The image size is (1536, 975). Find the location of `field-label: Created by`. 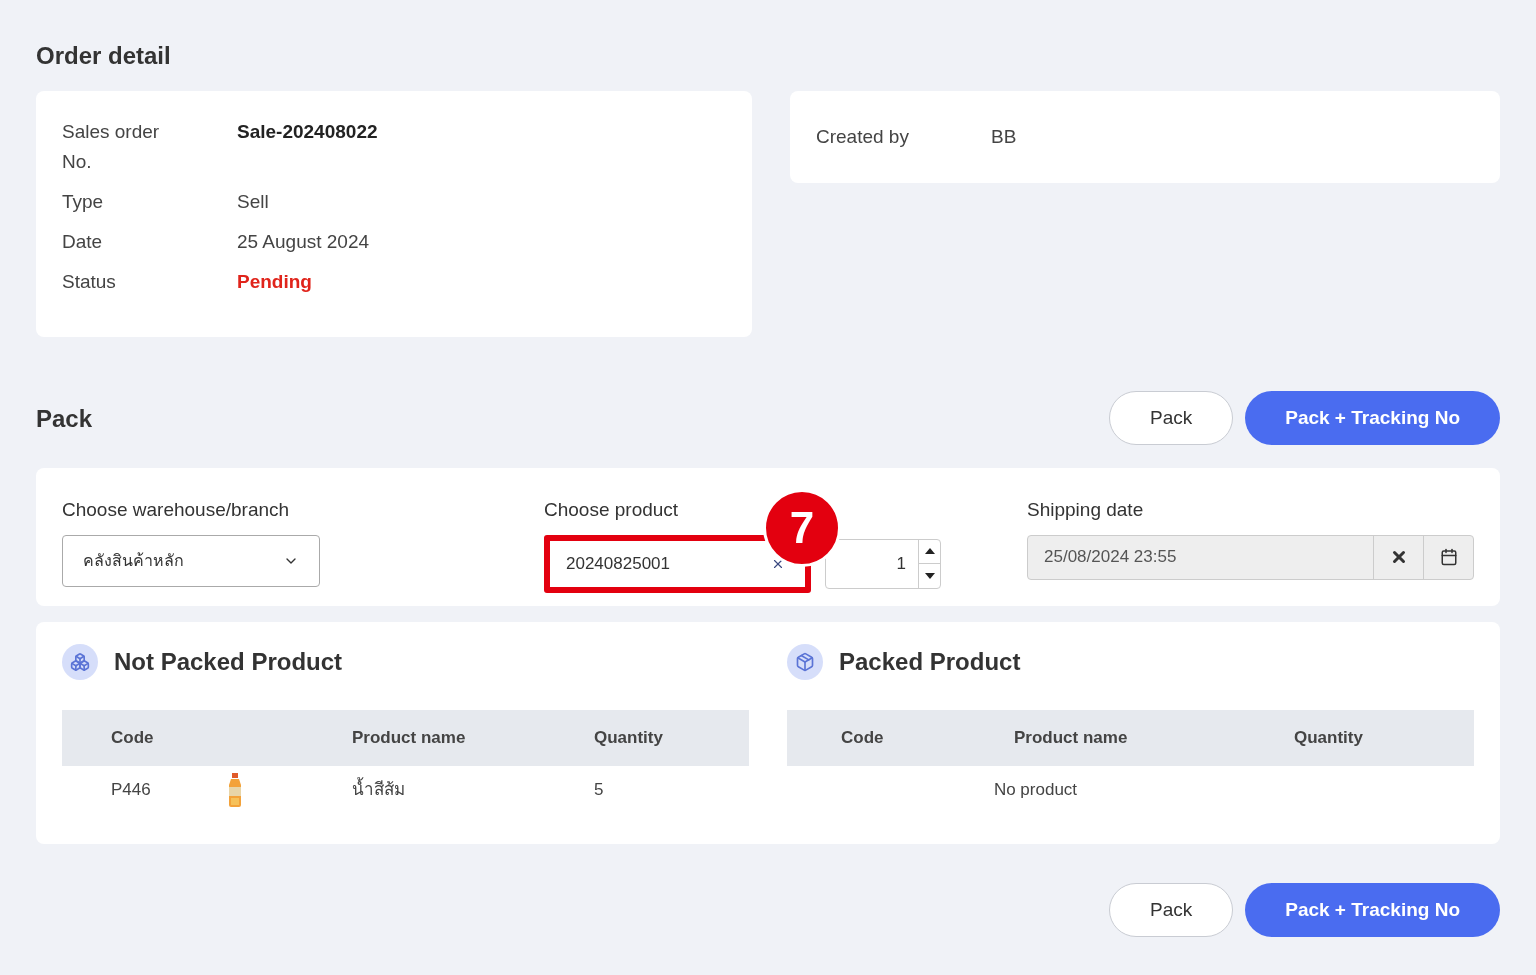

field-label: Created by is located at coordinates (863, 136).